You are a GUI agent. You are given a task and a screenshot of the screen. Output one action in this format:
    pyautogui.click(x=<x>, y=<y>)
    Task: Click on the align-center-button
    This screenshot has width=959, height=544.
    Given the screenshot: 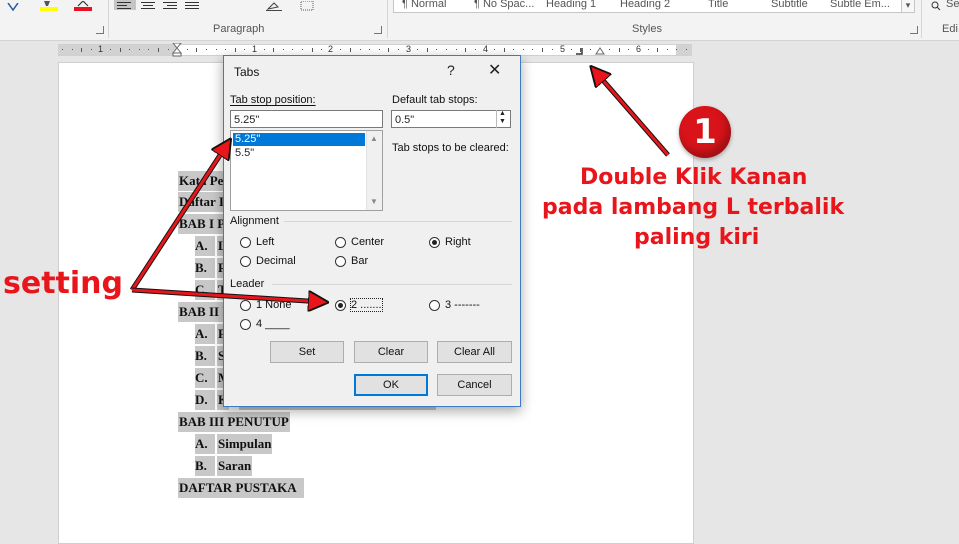 What is the action you would take?
    pyautogui.click(x=148, y=5)
    